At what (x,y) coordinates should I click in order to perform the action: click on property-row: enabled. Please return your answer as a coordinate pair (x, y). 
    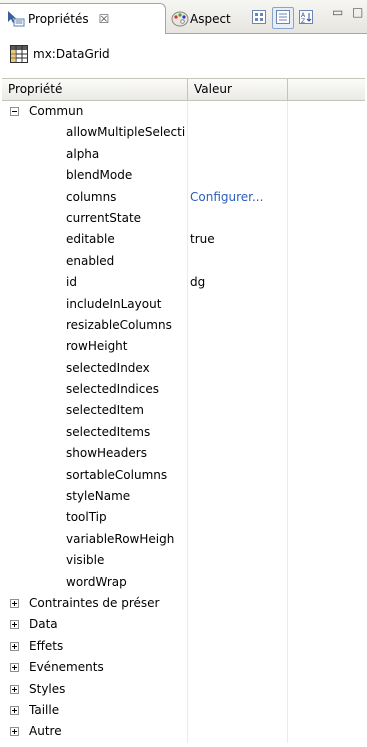
    Looking at the image, I should click on (183, 261).